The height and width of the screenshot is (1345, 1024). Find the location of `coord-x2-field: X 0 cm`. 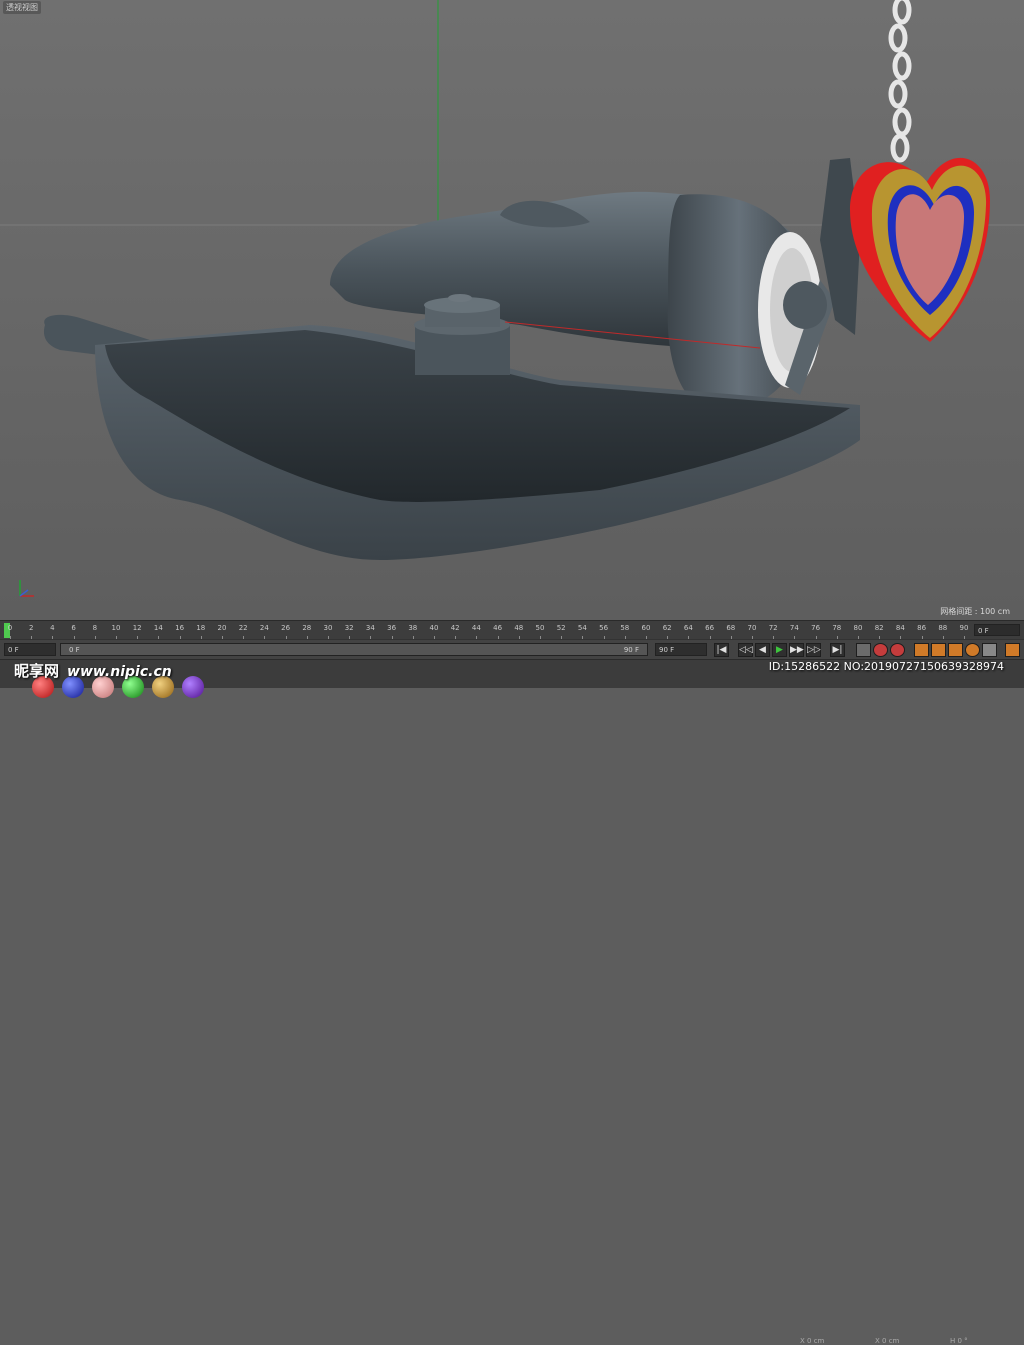

coord-x2-field: X 0 cm is located at coordinates (887, 1341).